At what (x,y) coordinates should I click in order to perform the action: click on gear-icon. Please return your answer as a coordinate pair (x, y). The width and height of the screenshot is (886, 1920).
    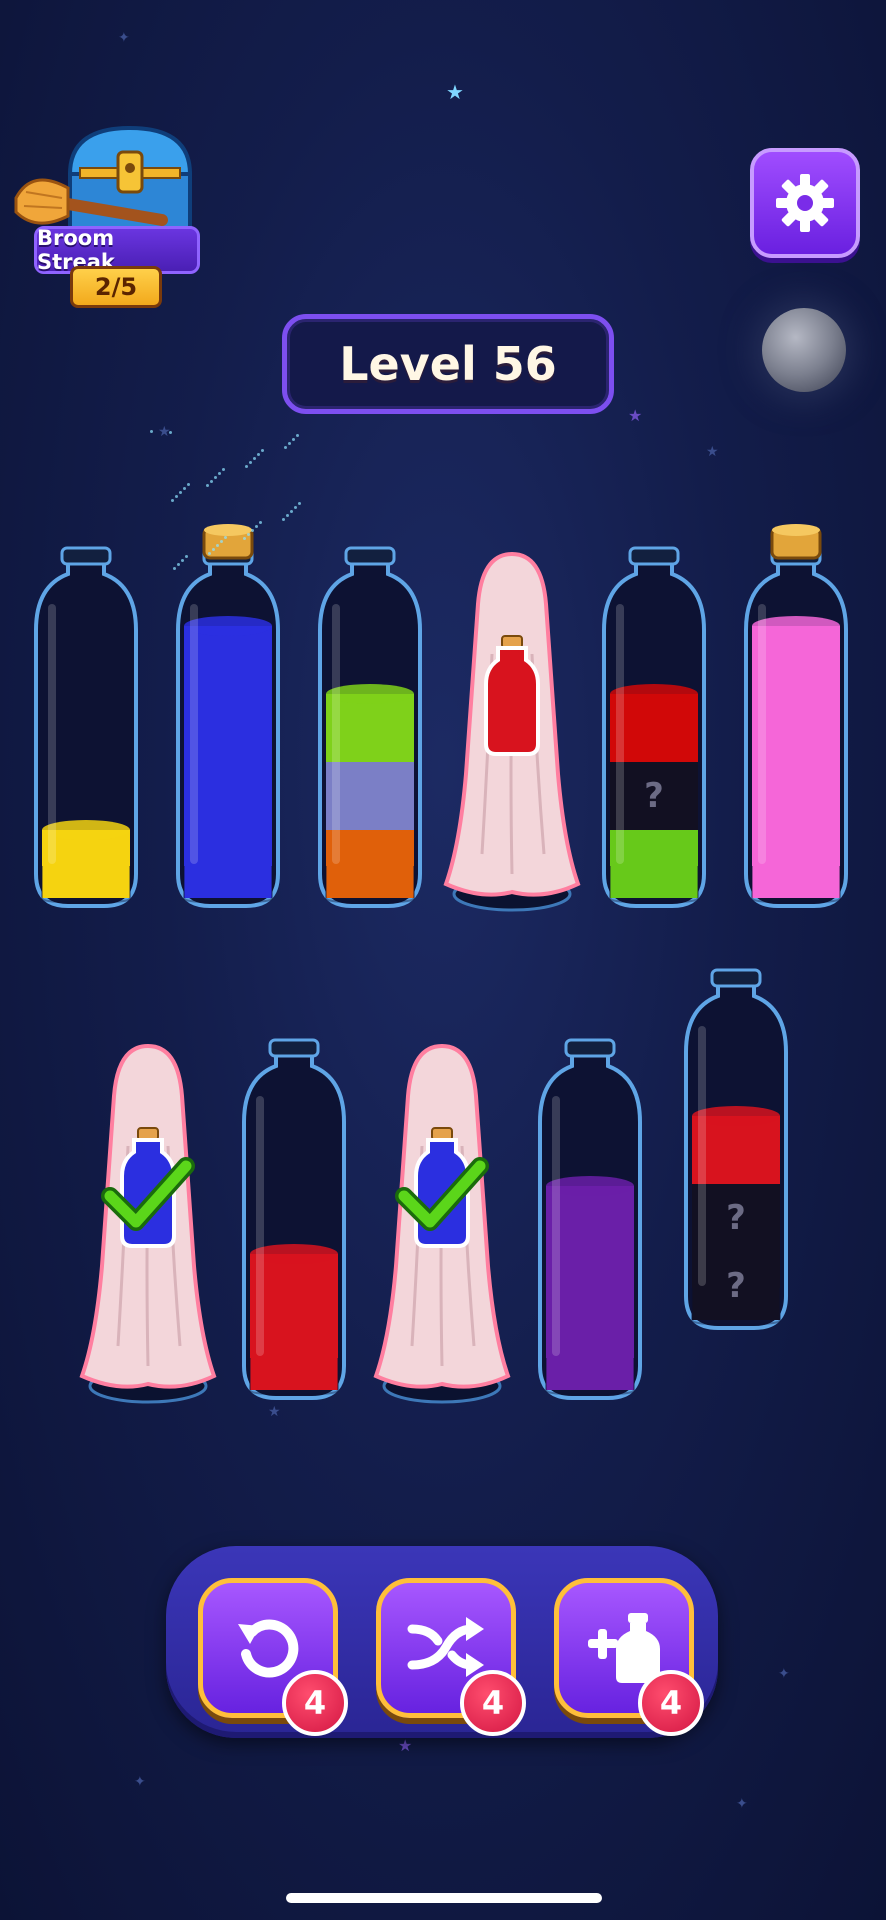
    Looking at the image, I should click on (805, 203).